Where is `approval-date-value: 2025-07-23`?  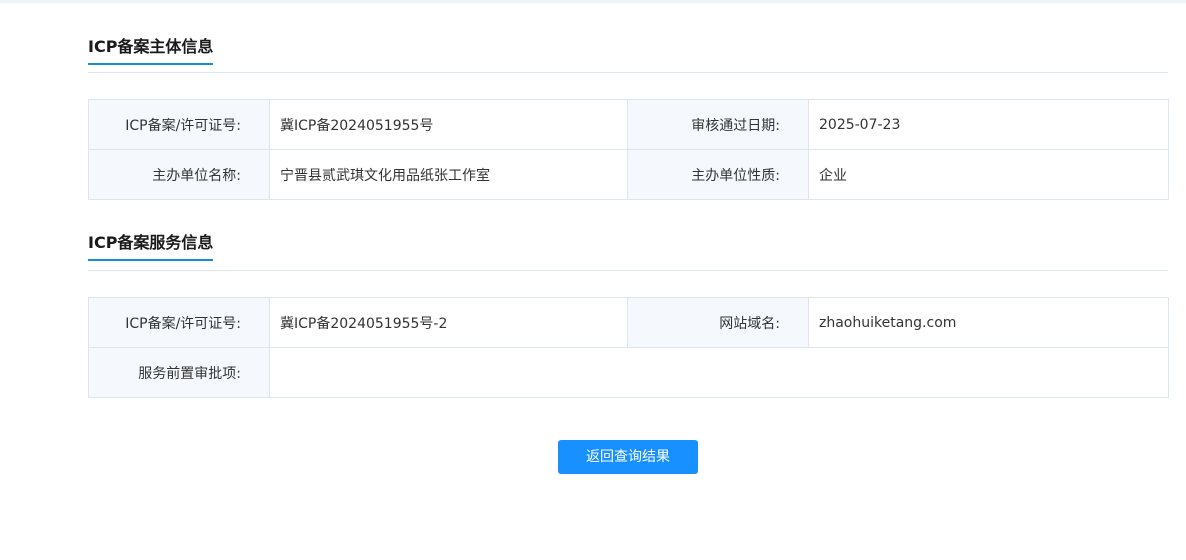
approval-date-value: 2025-07-23 is located at coordinates (988, 124).